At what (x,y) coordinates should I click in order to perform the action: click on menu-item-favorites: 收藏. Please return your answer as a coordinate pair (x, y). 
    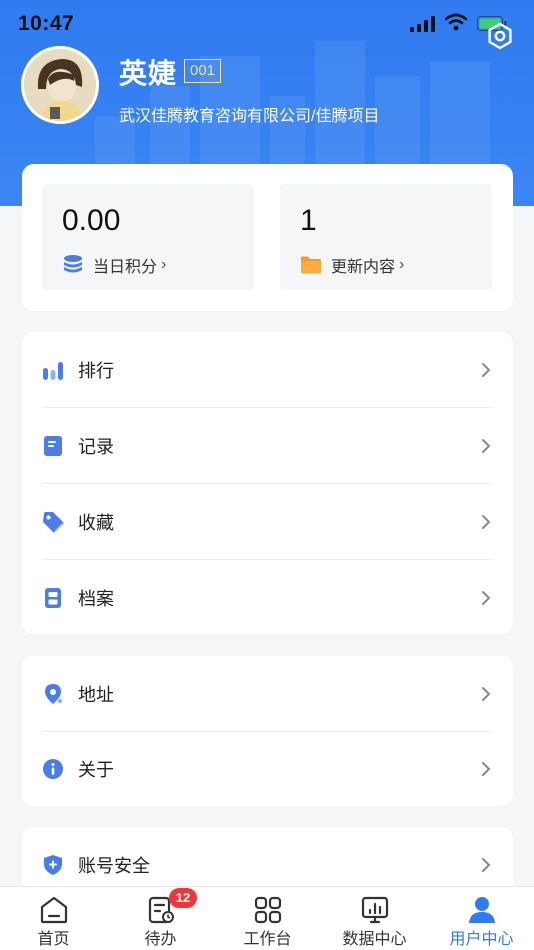
    Looking at the image, I should click on (267, 522).